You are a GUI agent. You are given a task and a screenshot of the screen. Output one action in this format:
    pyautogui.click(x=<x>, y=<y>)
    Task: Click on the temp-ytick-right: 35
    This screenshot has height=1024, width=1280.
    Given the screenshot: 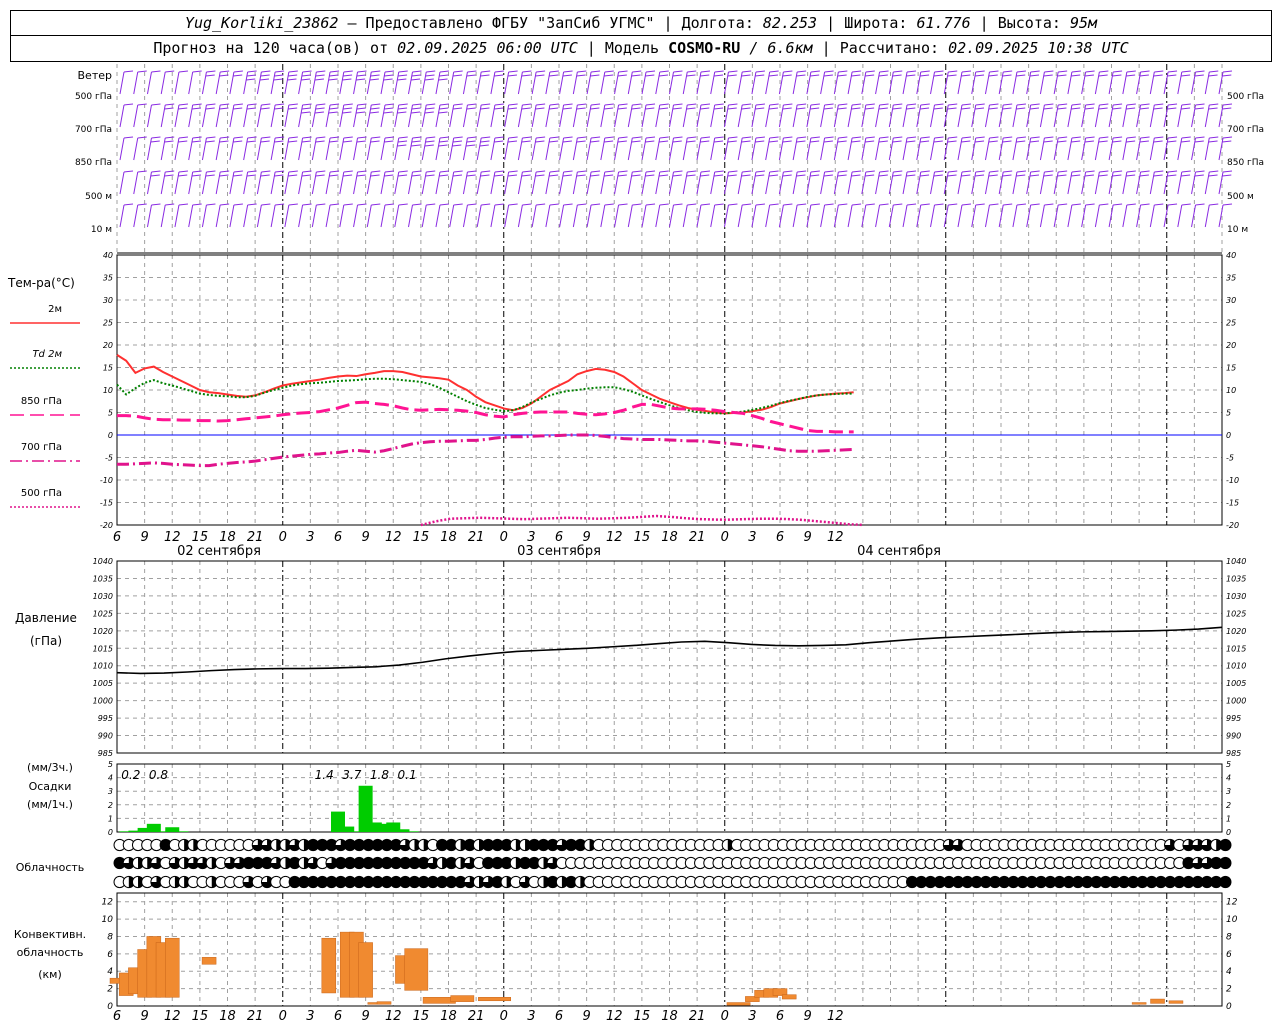 What is the action you would take?
    pyautogui.click(x=1231, y=278)
    